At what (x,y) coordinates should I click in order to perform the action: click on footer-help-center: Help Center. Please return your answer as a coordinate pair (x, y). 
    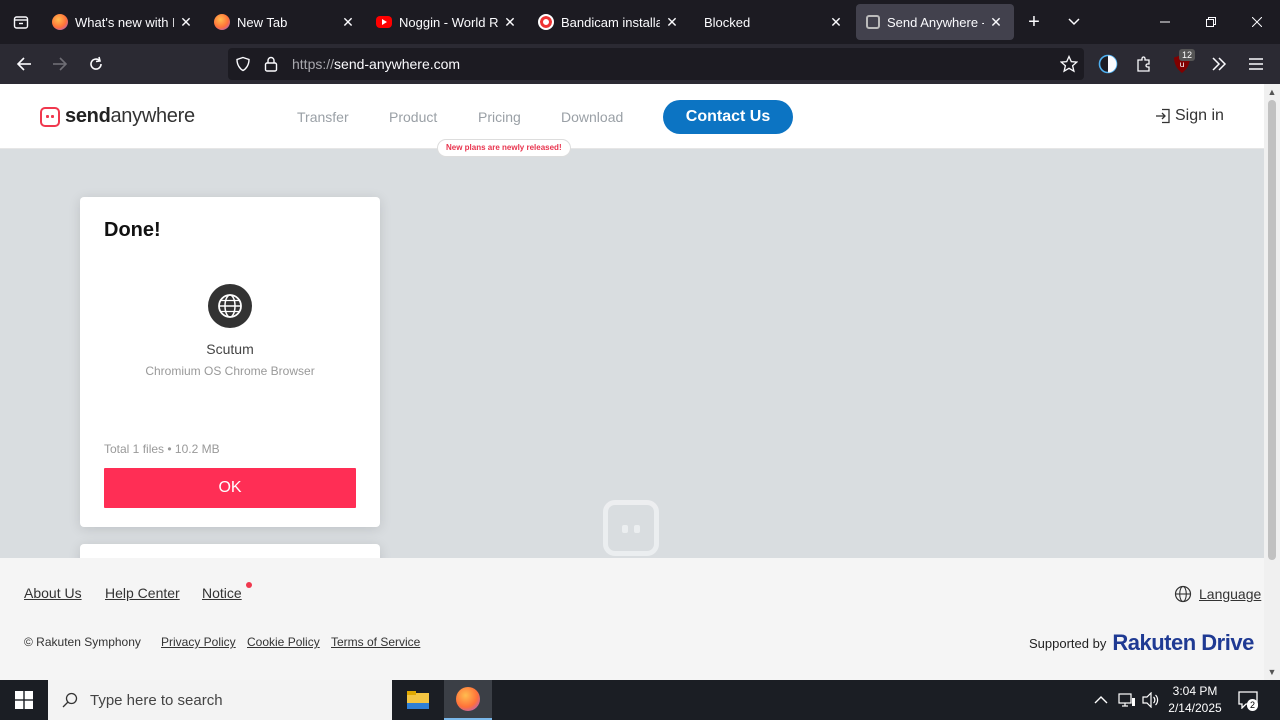
    Looking at the image, I should click on (142, 593).